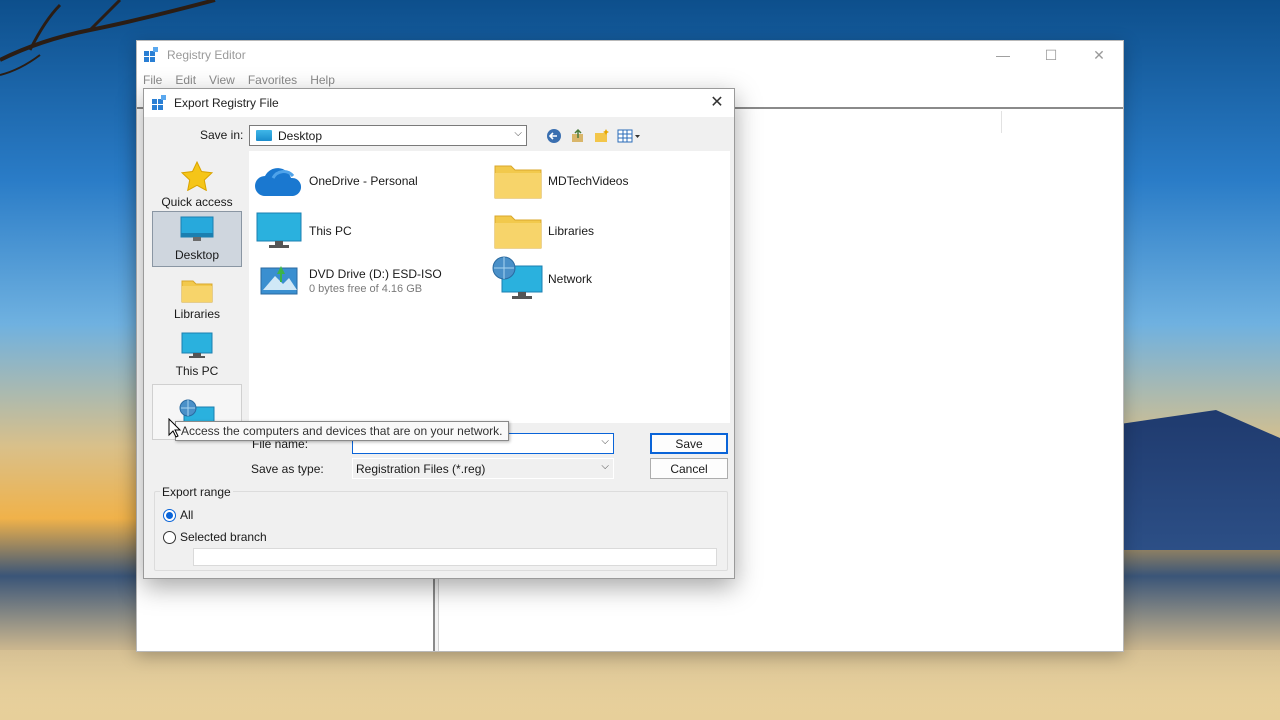  I want to click on column-separator, so click(1001, 122).